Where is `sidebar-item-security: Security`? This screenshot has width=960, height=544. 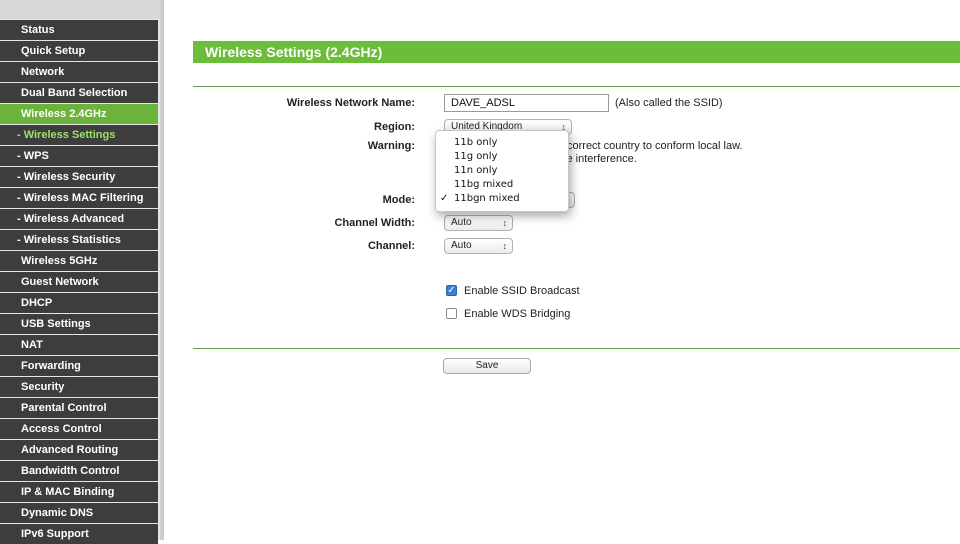
sidebar-item-security: Security is located at coordinates (79, 387).